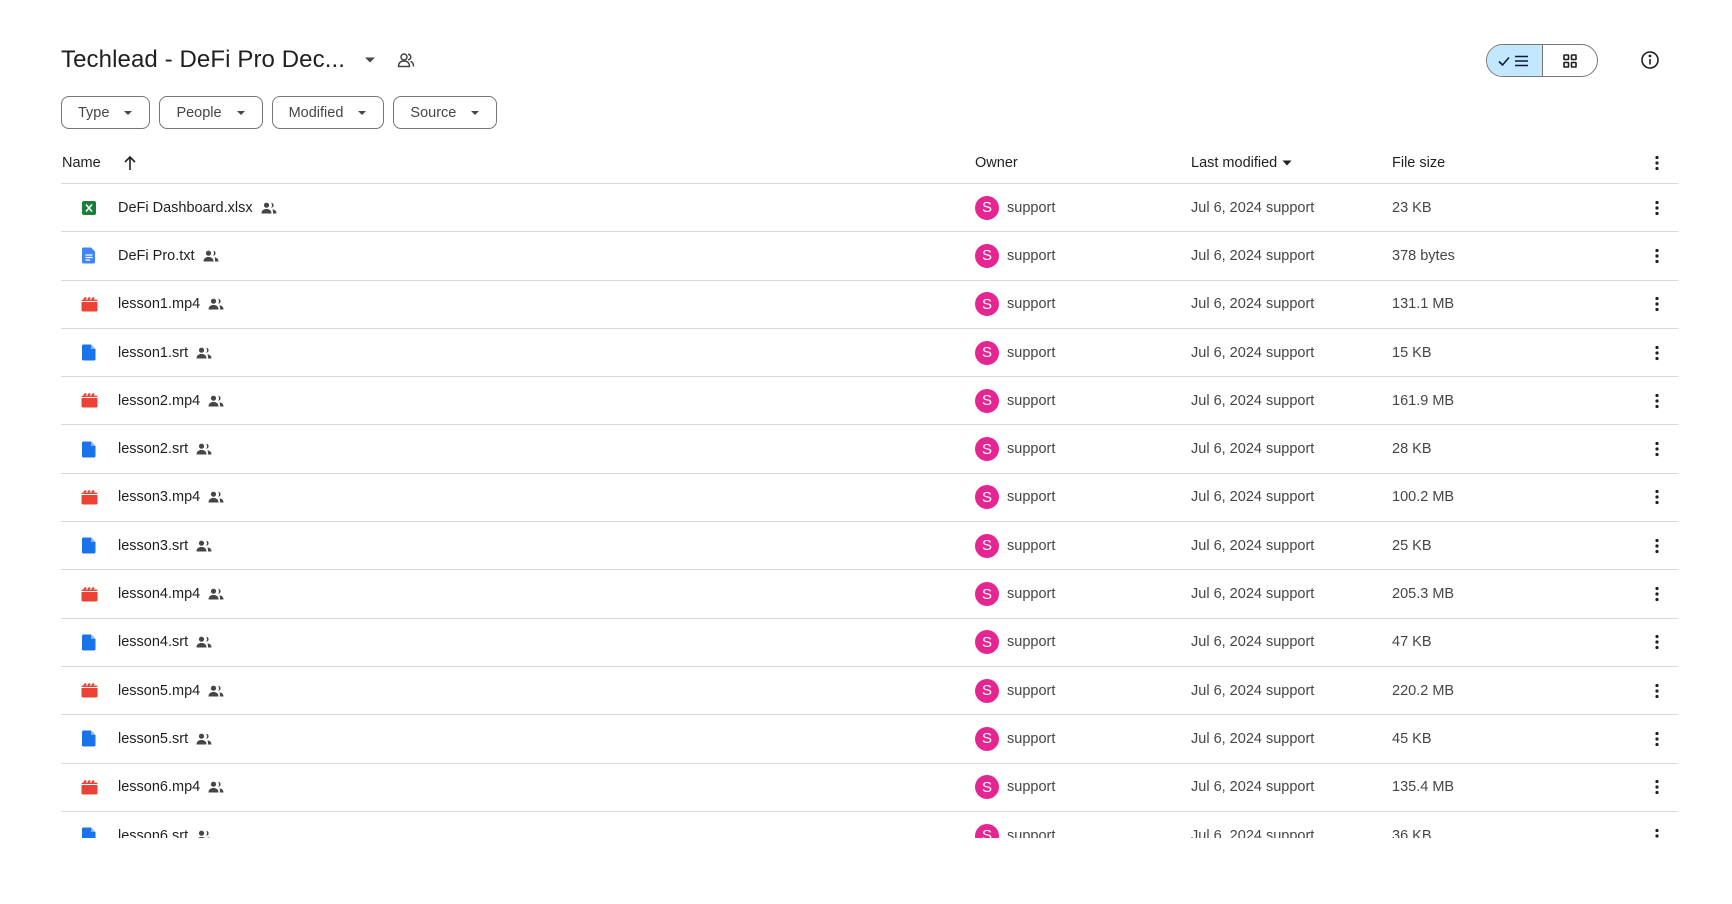 The width and height of the screenshot is (1732, 904). What do you see at coordinates (316, 112) in the screenshot?
I see `chip-label: Modified` at bounding box center [316, 112].